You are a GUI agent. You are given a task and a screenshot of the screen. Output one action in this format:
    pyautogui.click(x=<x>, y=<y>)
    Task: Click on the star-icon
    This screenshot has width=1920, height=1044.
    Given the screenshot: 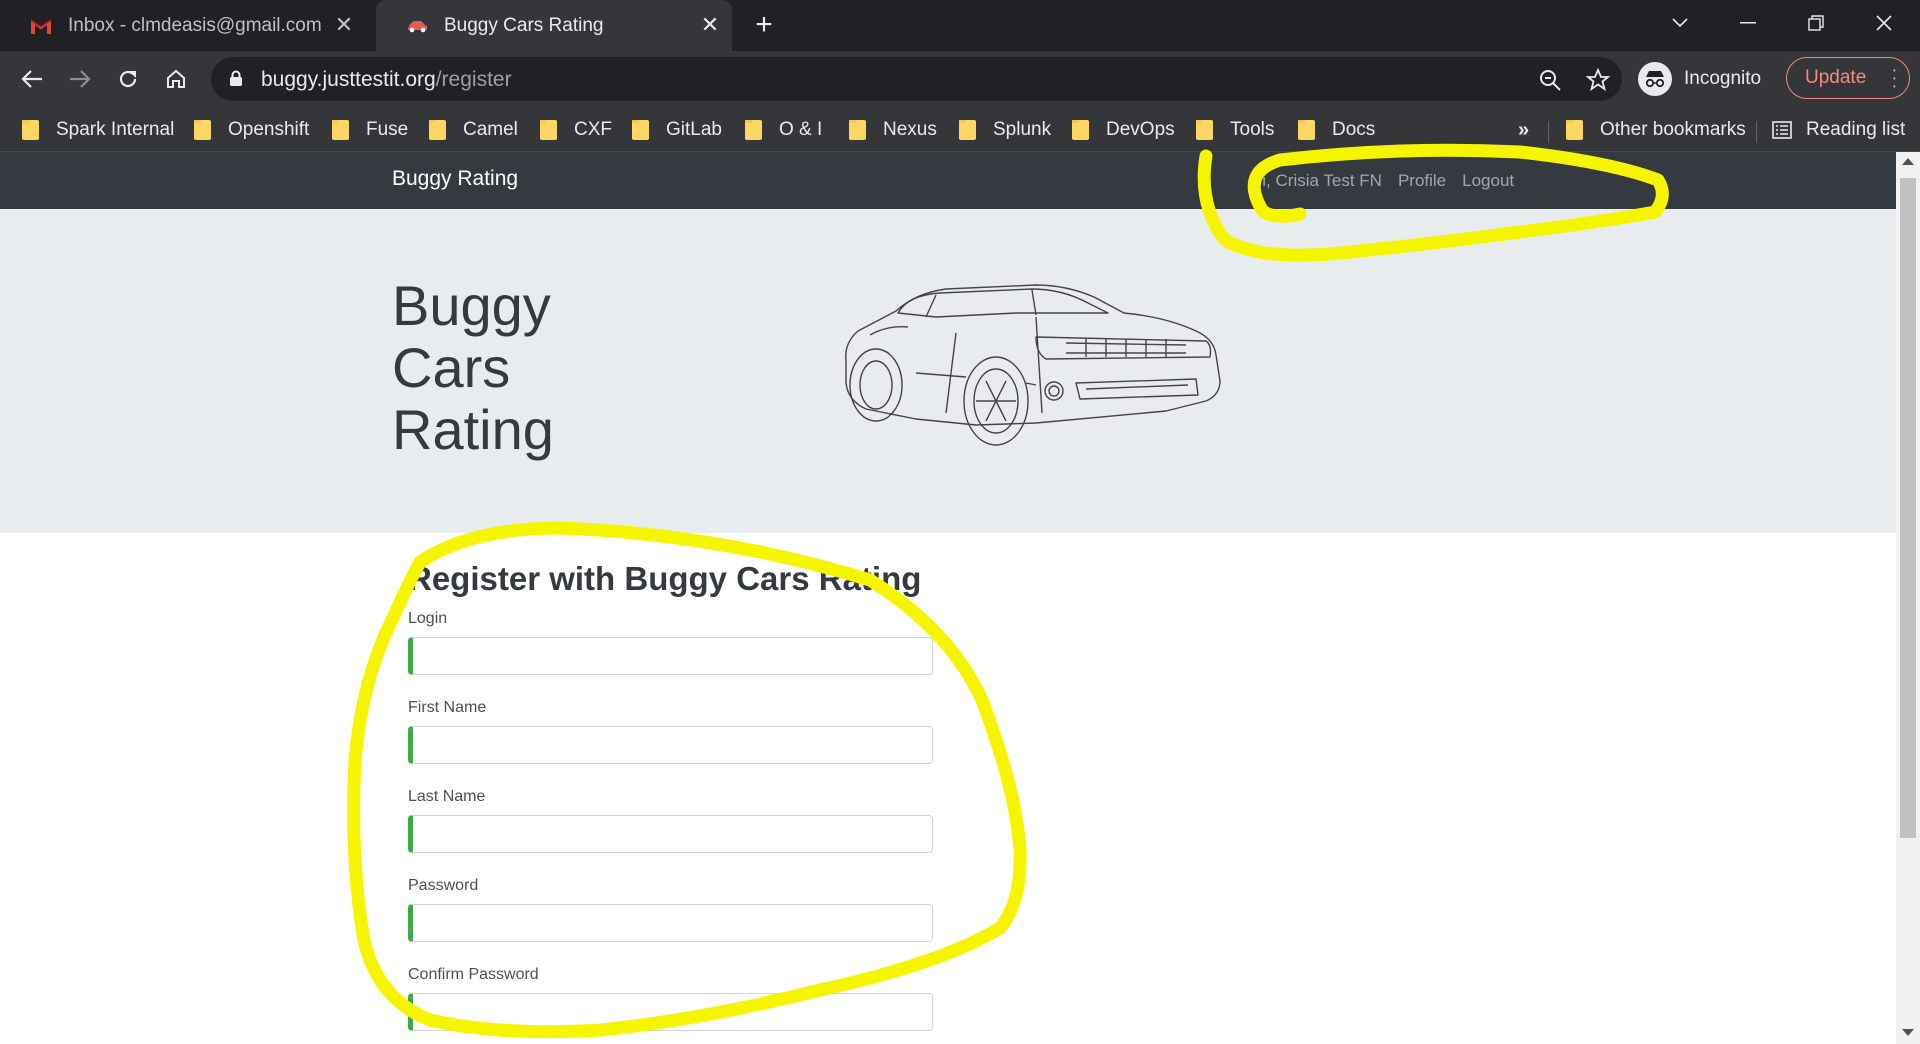 What is the action you would take?
    pyautogui.click(x=1598, y=80)
    